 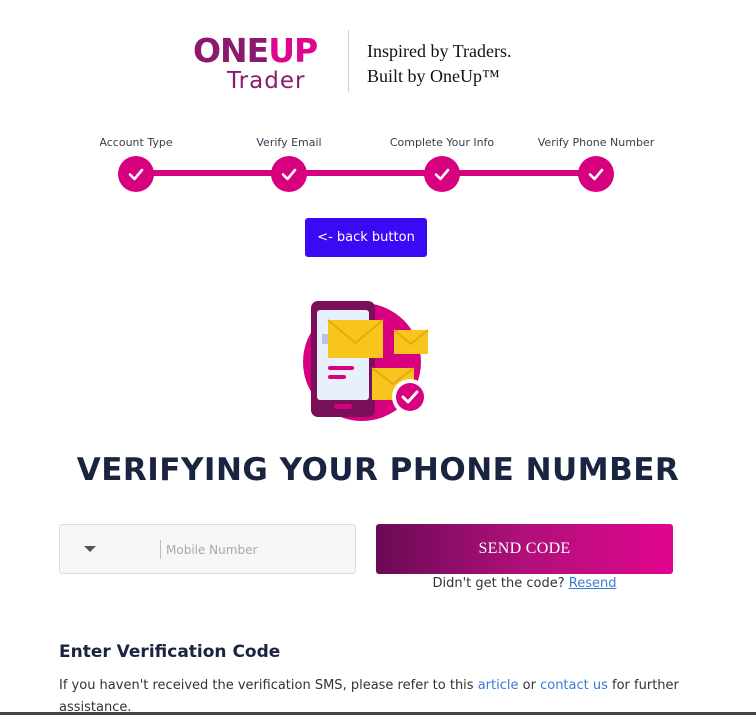 What do you see at coordinates (433, 76) in the screenshot?
I see `tagline-line-2: Built by OneUp™` at bounding box center [433, 76].